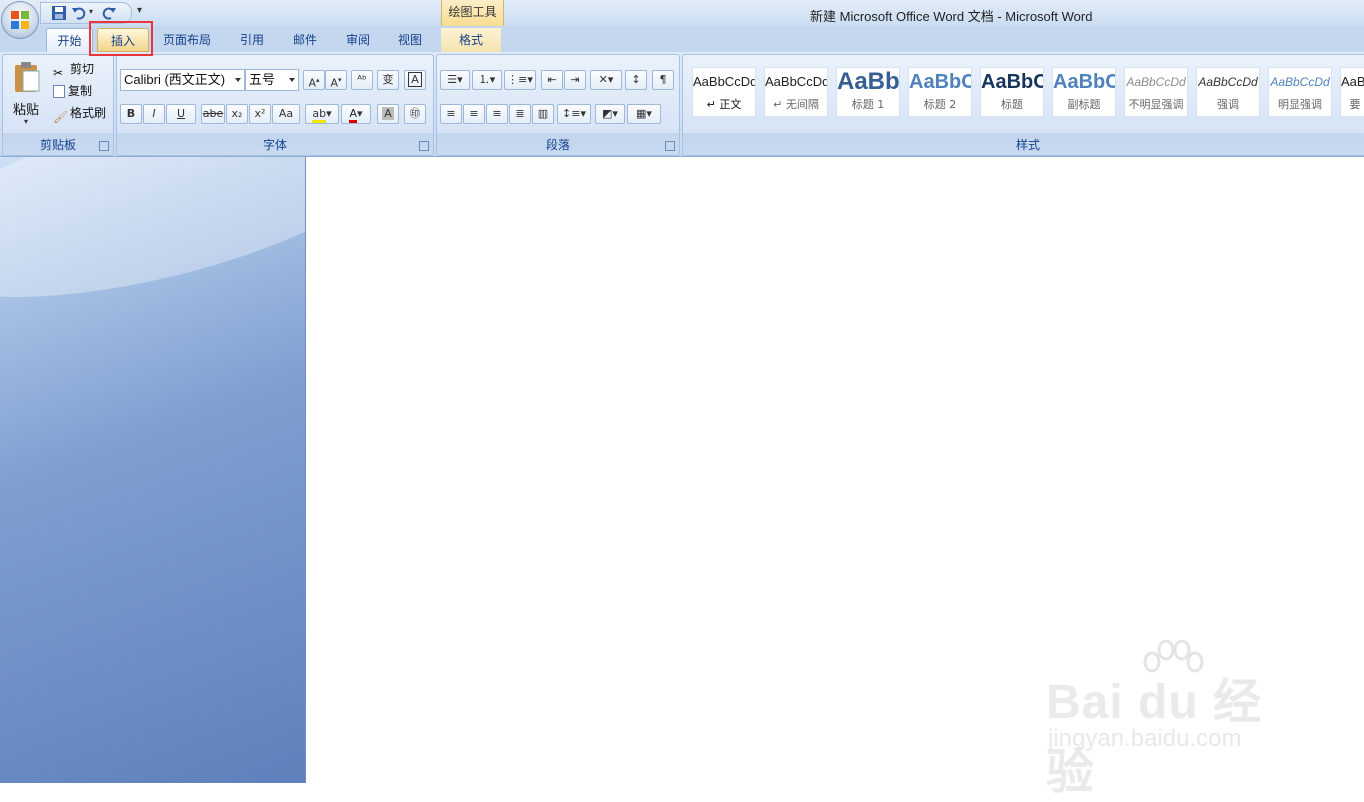  I want to click on line-spacing-button: ↕≡▾, so click(574, 114).